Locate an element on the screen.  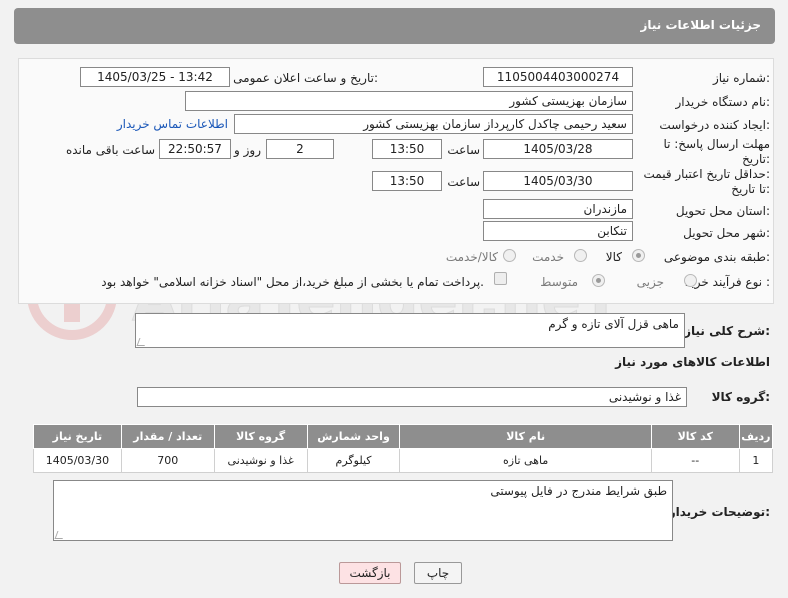
cell-quantity: 700 is located at coordinates (167, 460).